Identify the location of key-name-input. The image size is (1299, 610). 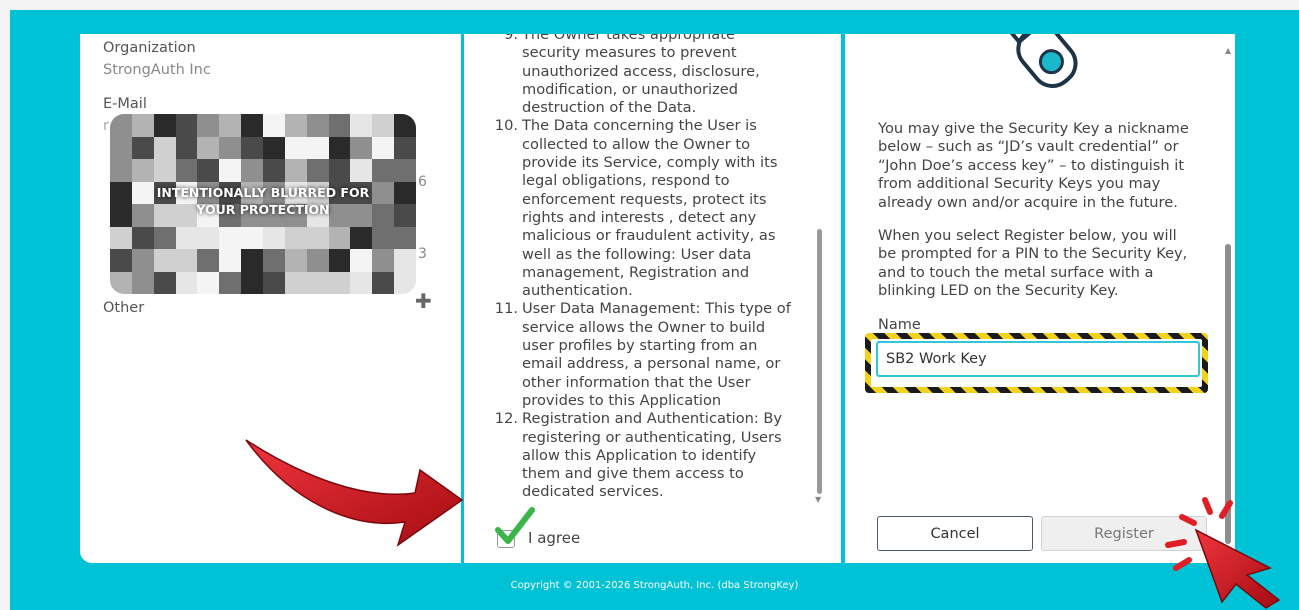
(1038, 359).